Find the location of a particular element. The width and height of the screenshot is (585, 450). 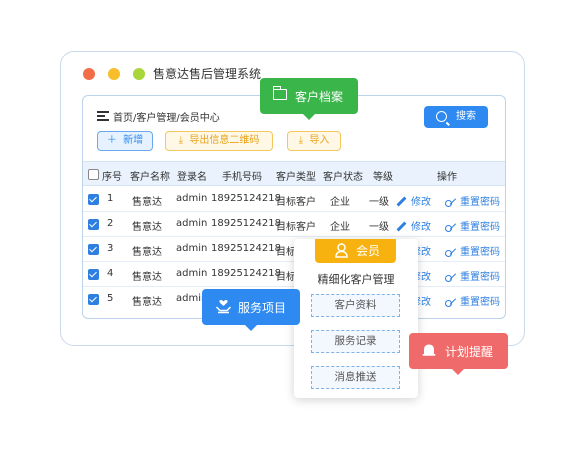

message-push-item: 消息推送 is located at coordinates (355, 377).